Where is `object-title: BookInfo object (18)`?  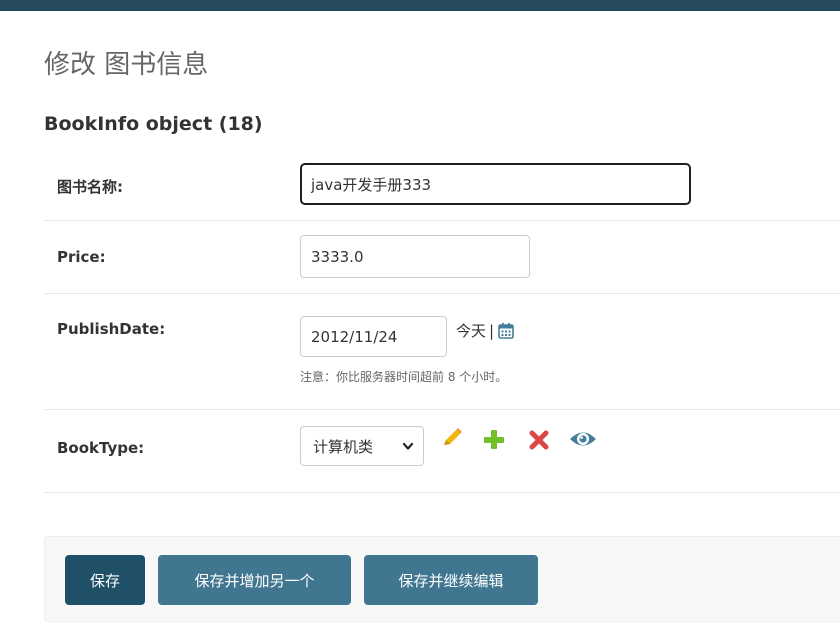
object-title: BookInfo object (18) is located at coordinates (153, 124).